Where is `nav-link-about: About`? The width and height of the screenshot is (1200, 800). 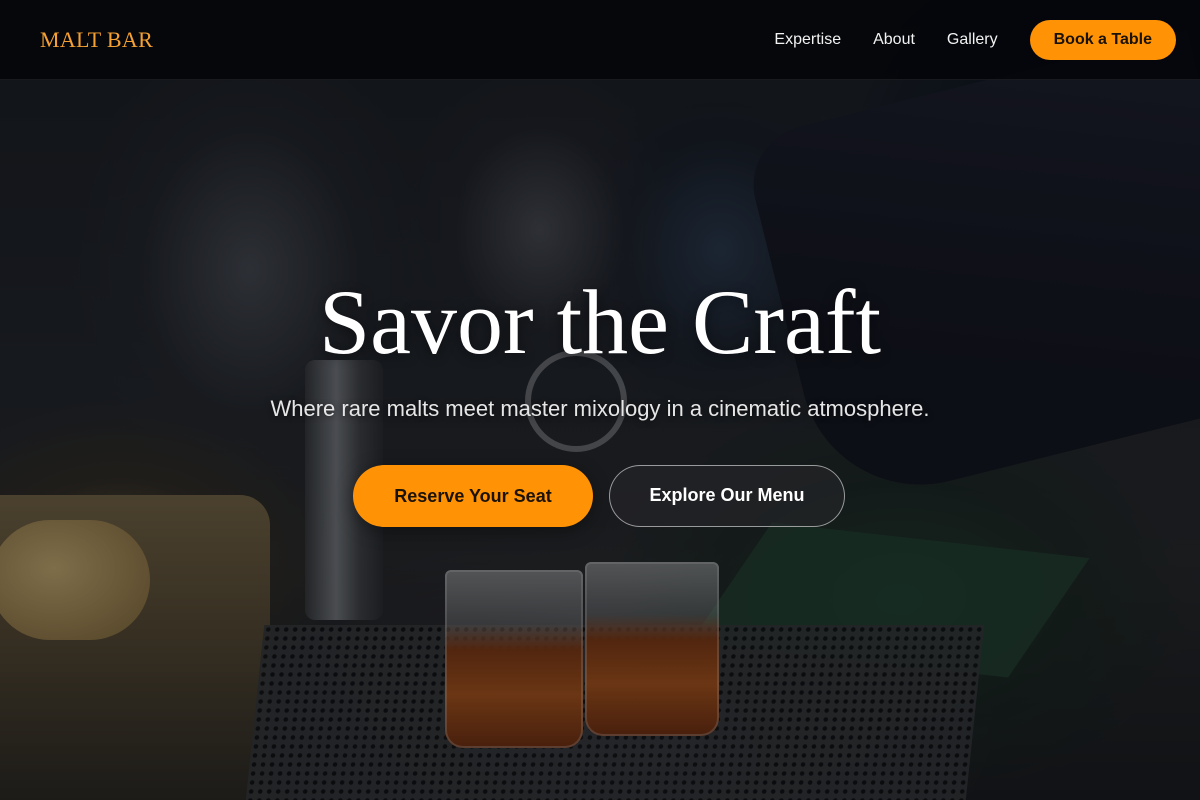
nav-link-about: About is located at coordinates (894, 40).